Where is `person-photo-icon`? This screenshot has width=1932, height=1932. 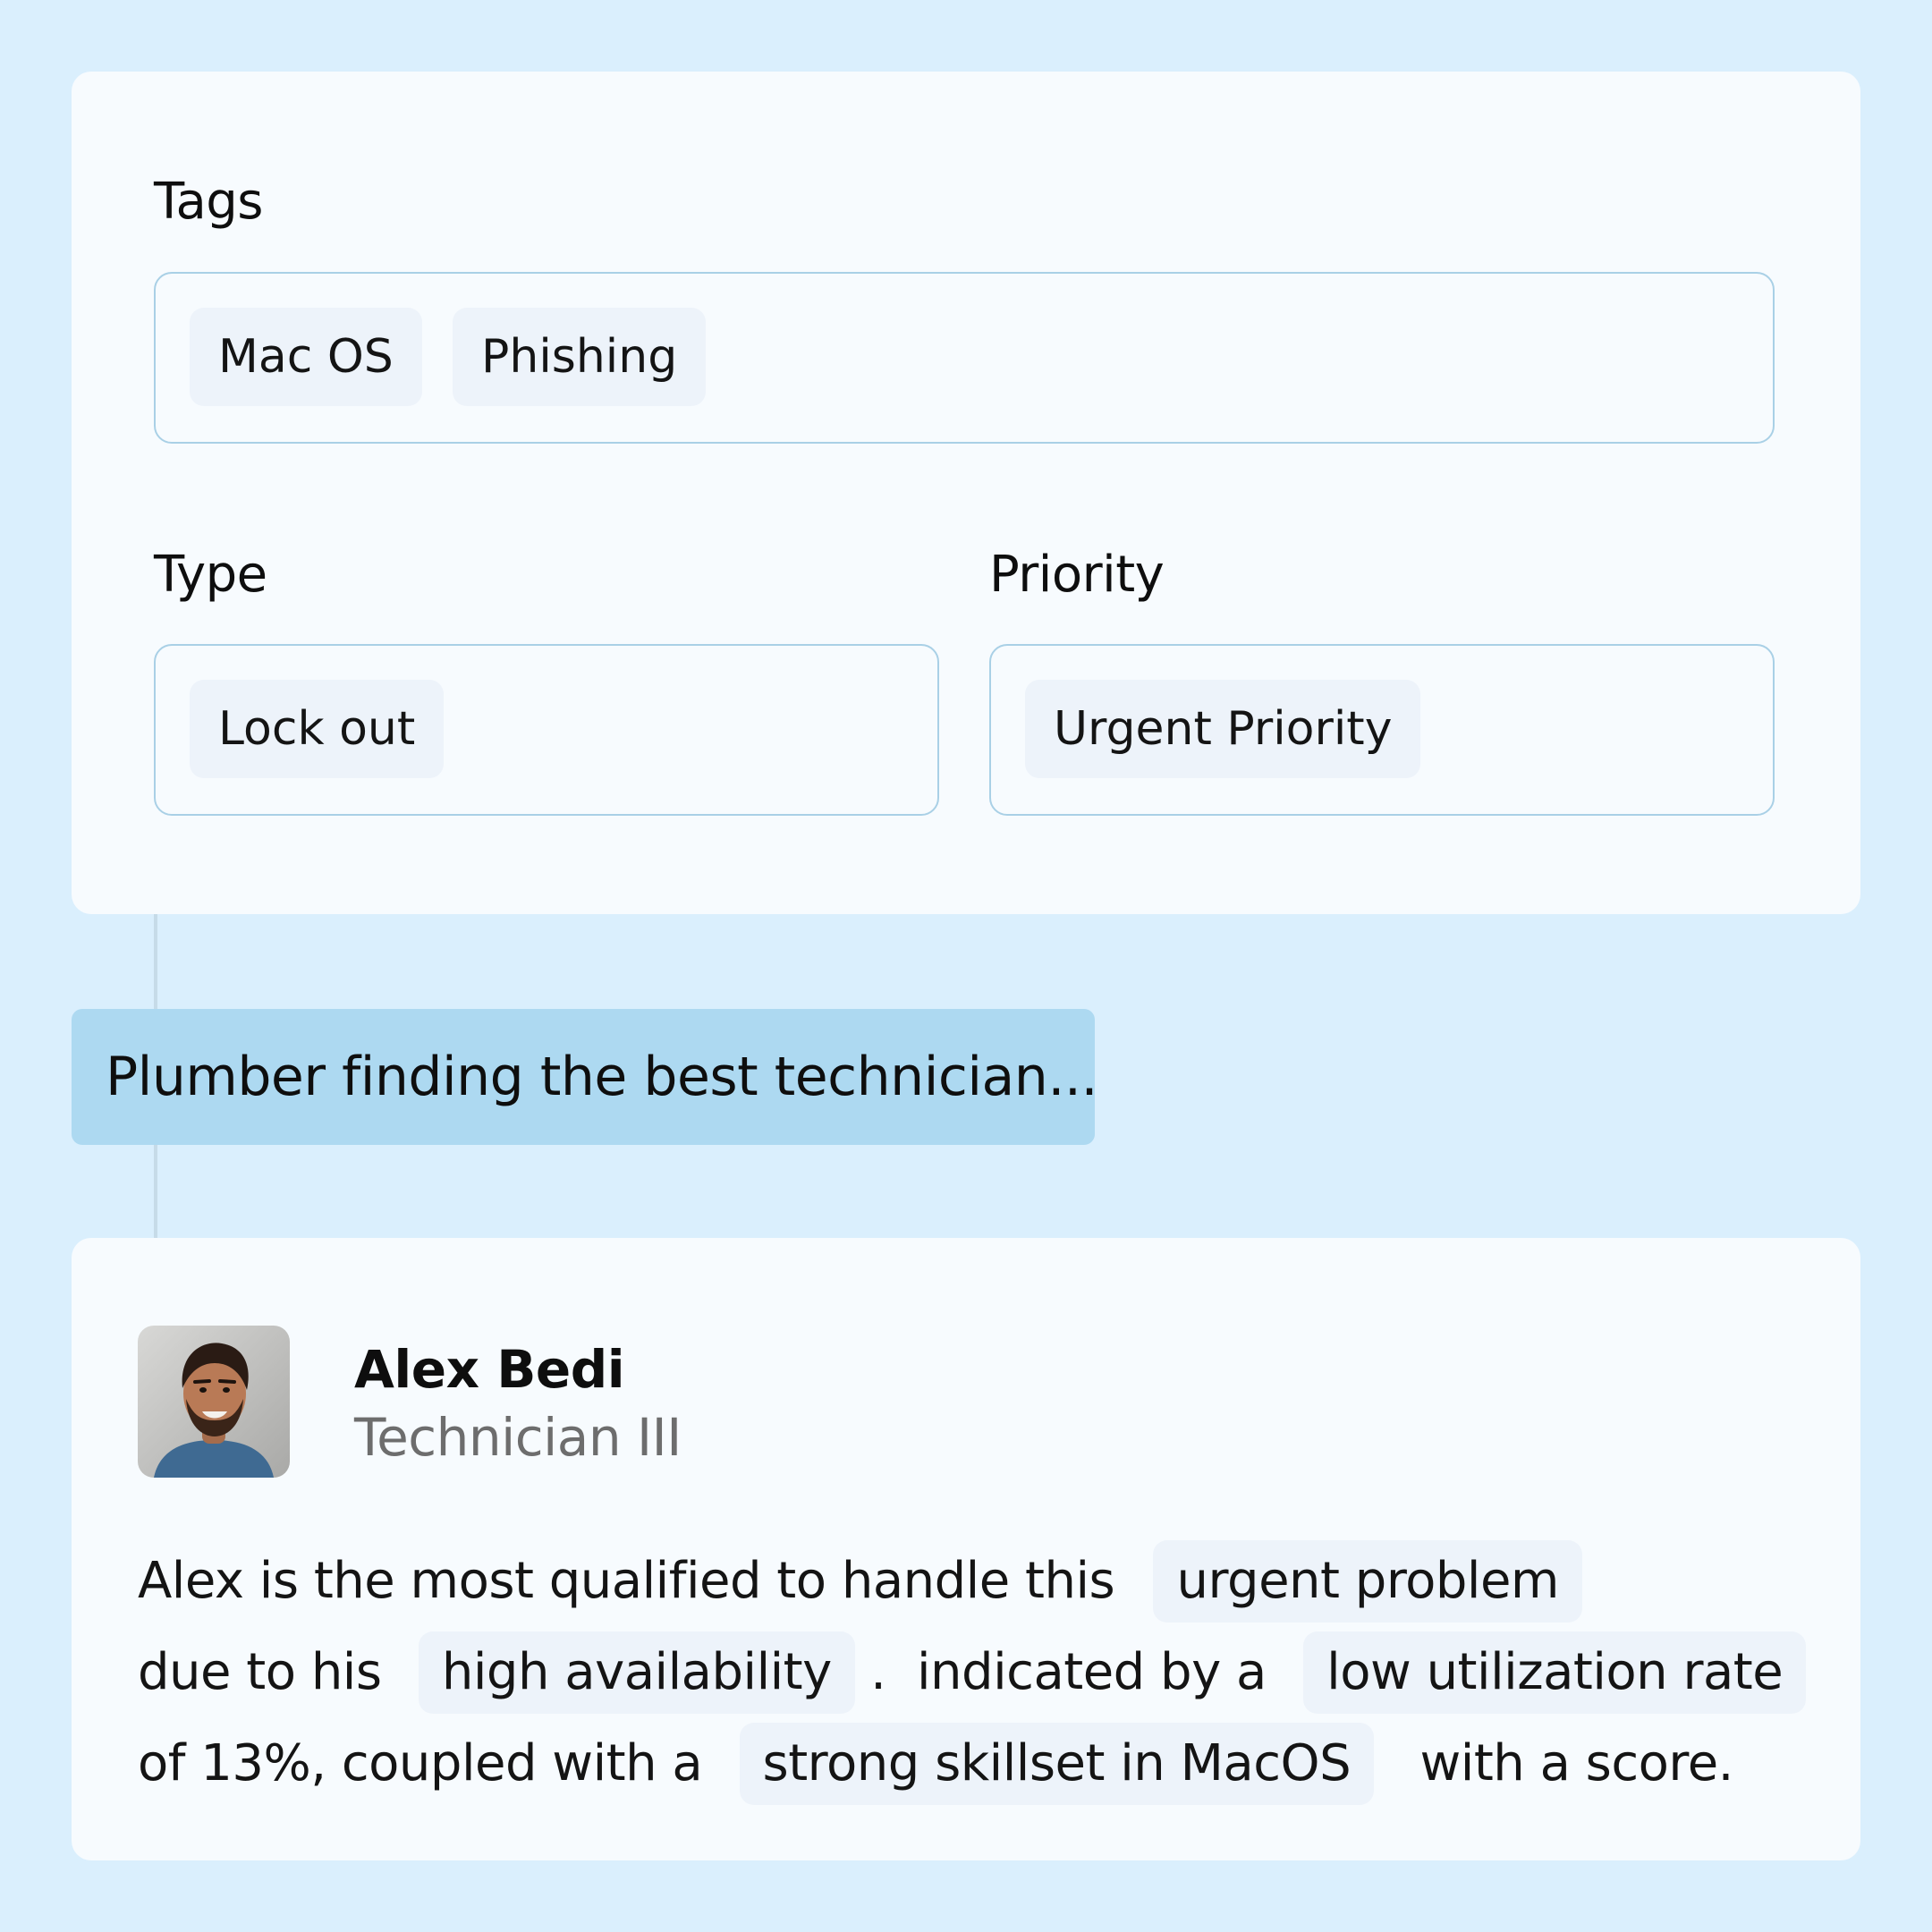
person-photo-icon is located at coordinates (214, 1402).